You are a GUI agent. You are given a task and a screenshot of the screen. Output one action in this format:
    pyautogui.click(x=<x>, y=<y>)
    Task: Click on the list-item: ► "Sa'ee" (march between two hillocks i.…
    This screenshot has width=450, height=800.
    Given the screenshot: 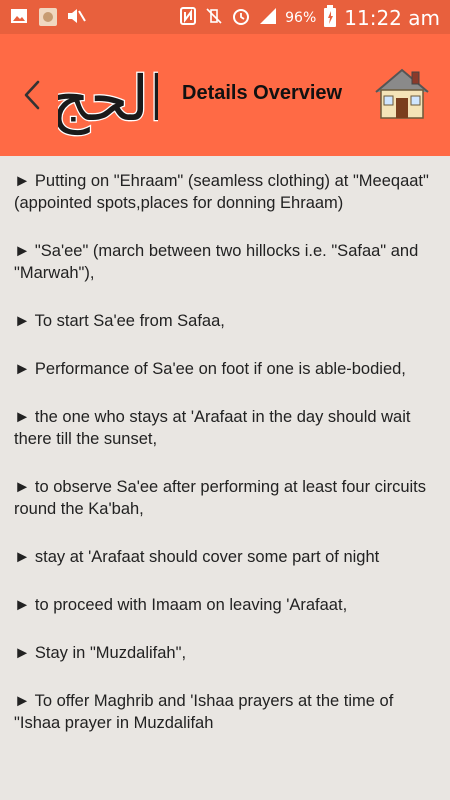 What is the action you would take?
    pyautogui.click(x=216, y=262)
    